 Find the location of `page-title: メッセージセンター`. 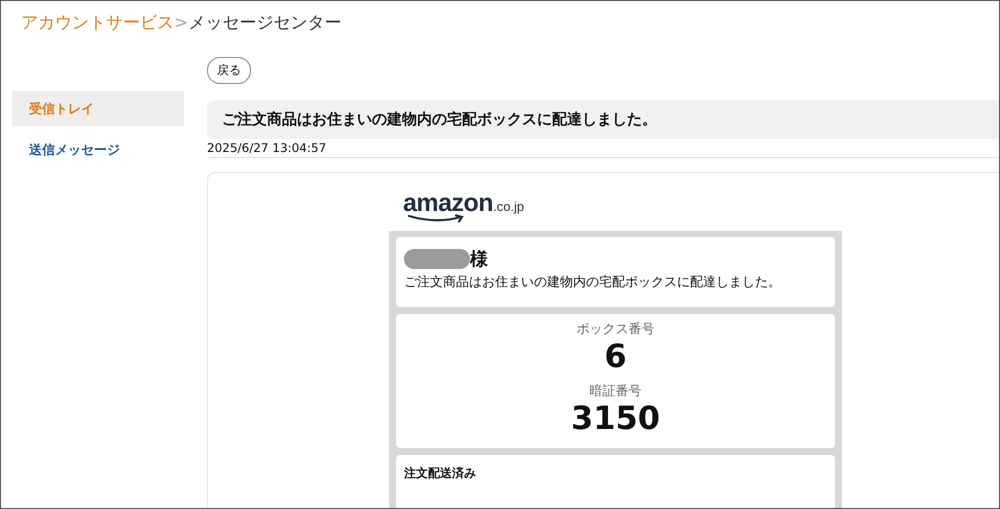

page-title: メッセージセンター is located at coordinates (265, 23).